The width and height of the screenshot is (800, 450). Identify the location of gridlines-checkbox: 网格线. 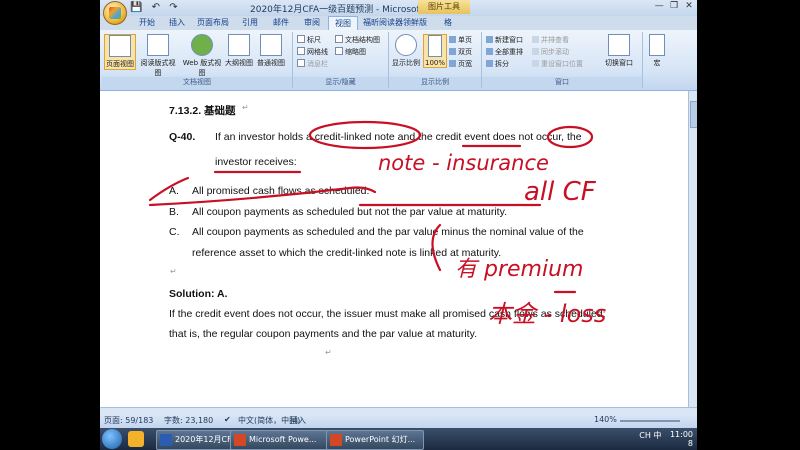
(312, 52).